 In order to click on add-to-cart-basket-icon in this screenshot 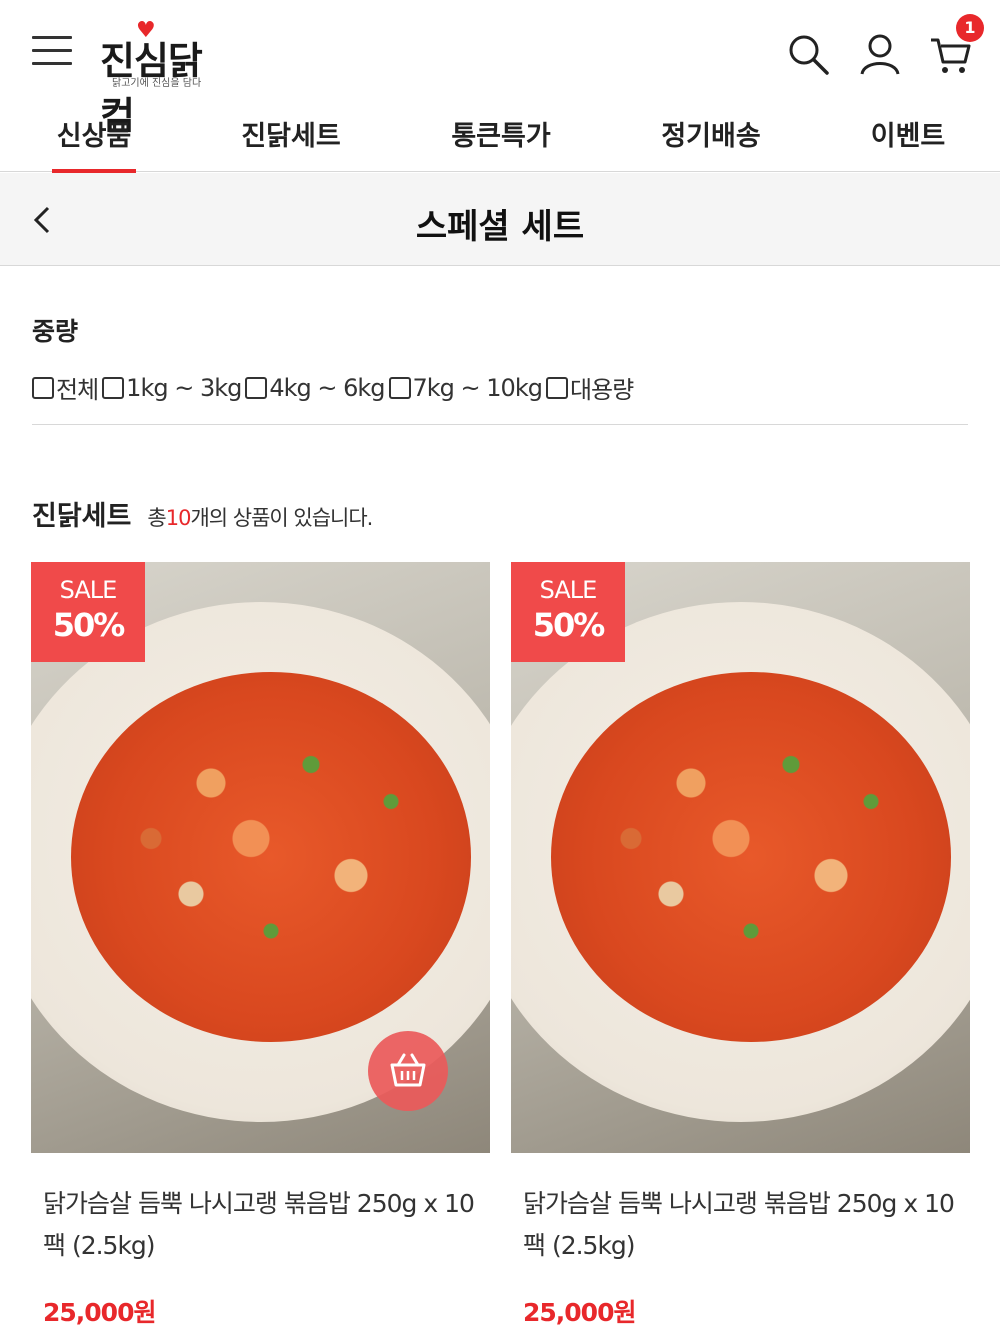, I will do `click(408, 1071)`.